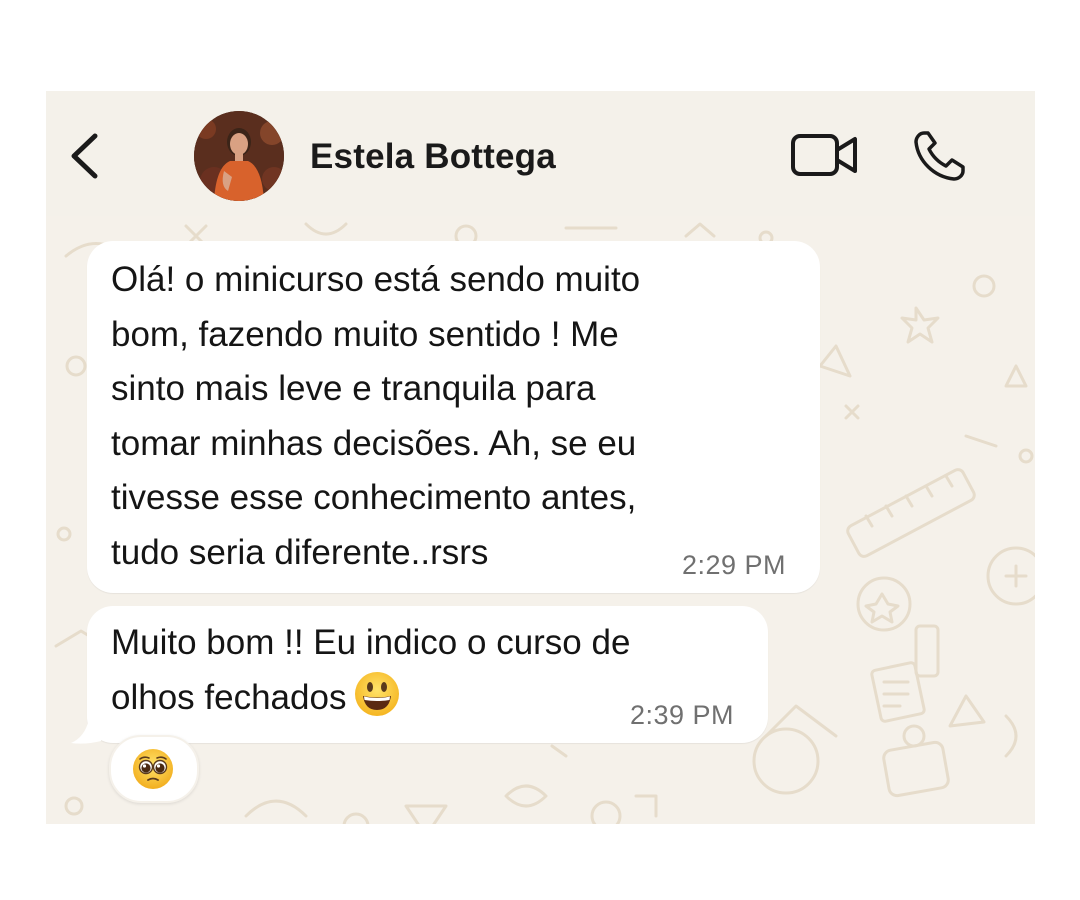 Image resolution: width=1080 pixels, height=900 pixels. What do you see at coordinates (433, 157) in the screenshot?
I see `contact-name: Estela Bottega` at bounding box center [433, 157].